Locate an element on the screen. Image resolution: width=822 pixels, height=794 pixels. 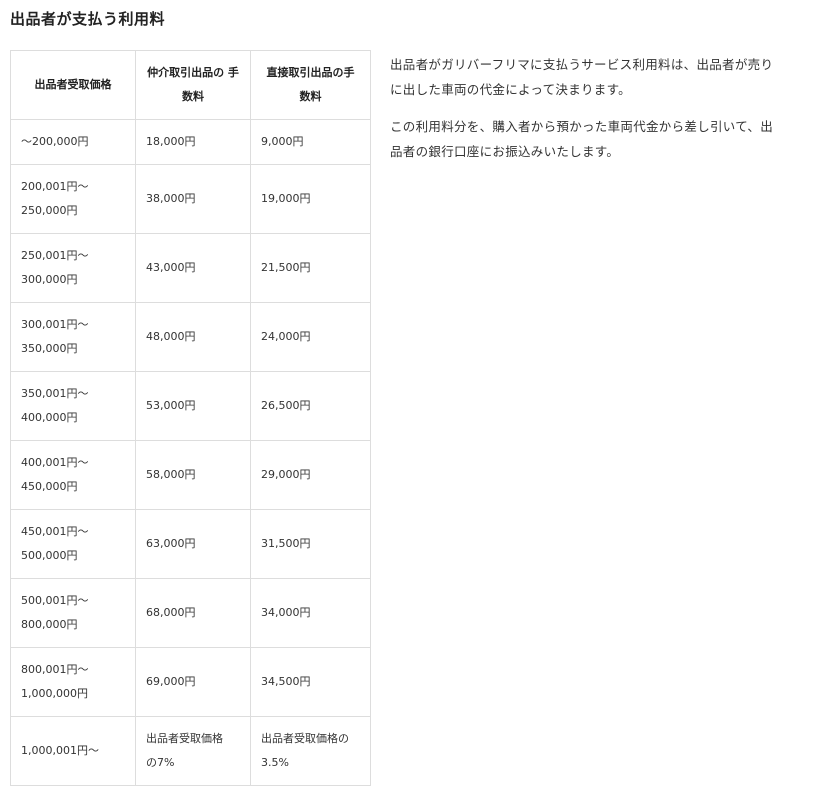
table-row: 〜200,000円 18,000円 9,000円 is located at coordinates (190, 142).